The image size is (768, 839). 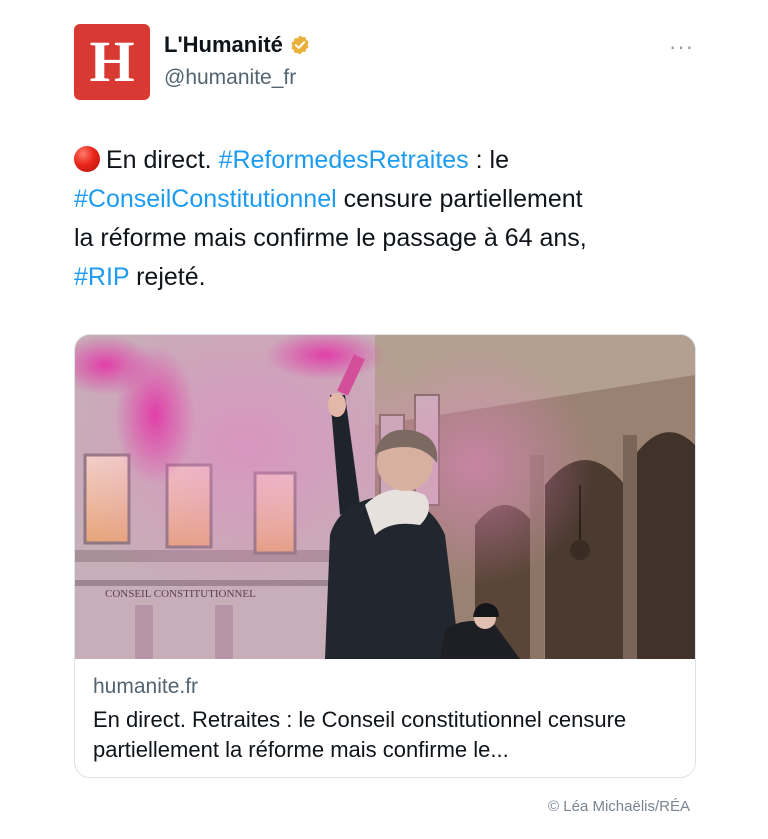 I want to click on hashtag-link: #RIP, so click(x=101, y=277).